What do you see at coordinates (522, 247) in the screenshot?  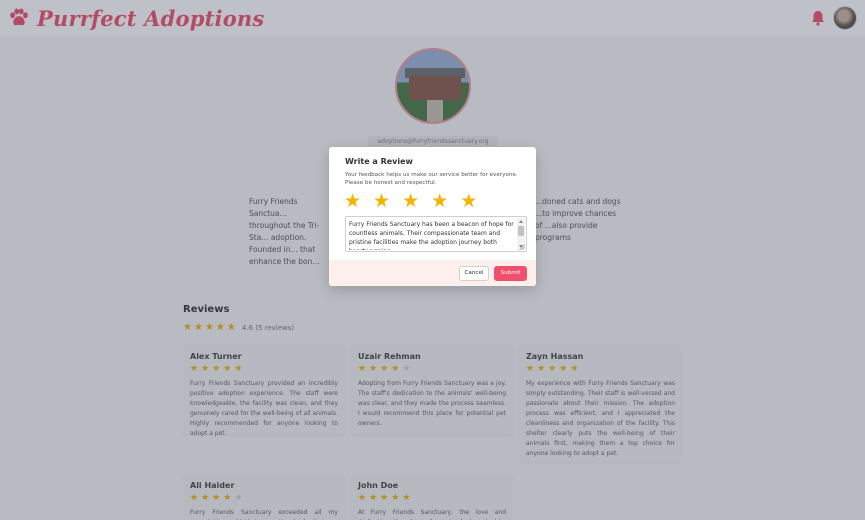 I see `resize-grip-icon` at bounding box center [522, 247].